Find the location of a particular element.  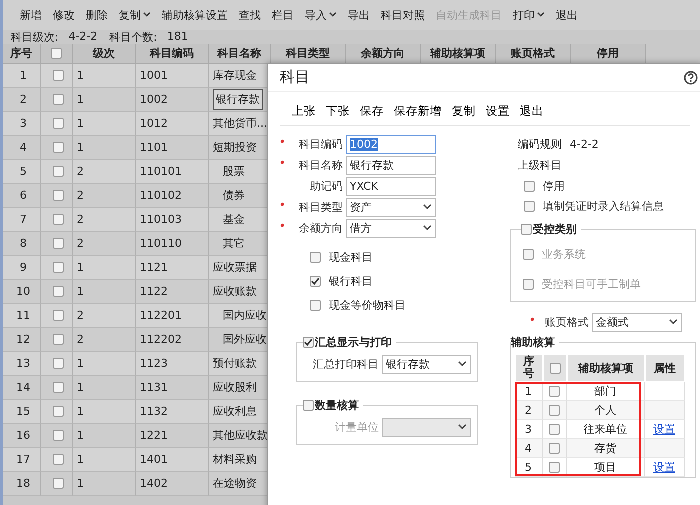

table-cell: 1122 is located at coordinates (172, 292).